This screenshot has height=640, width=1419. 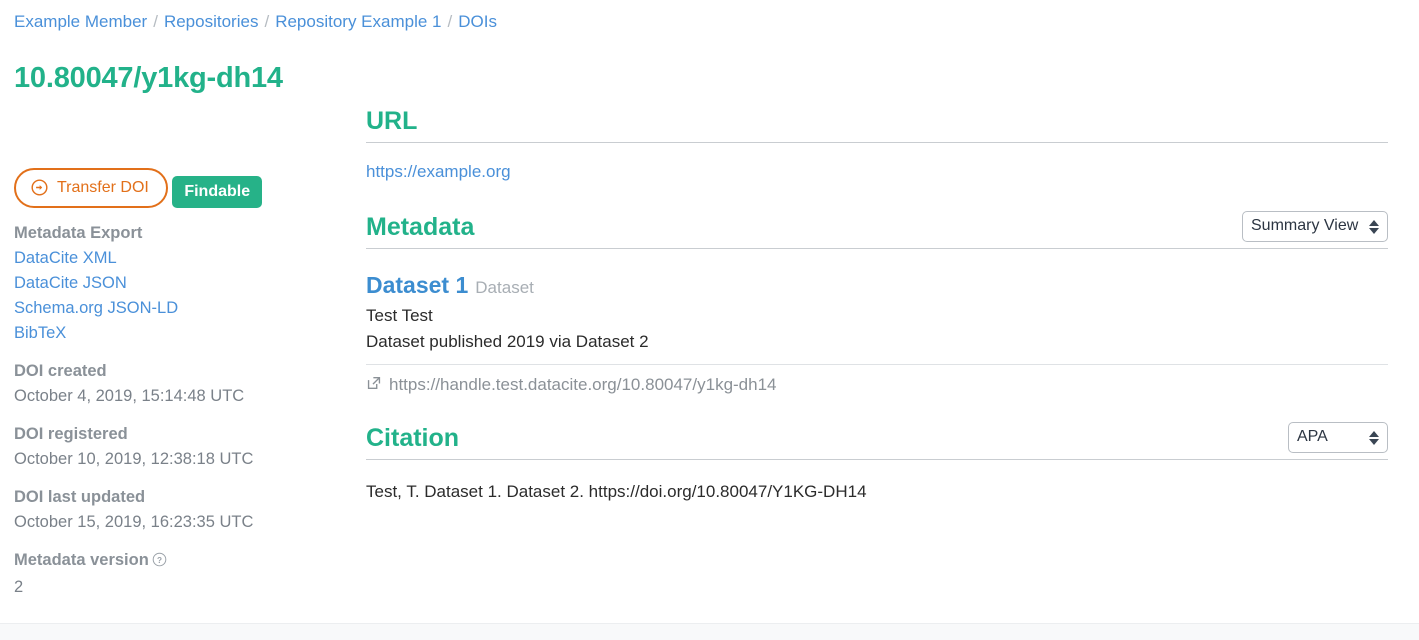 What do you see at coordinates (877, 144) in the screenshot?
I see `url-section: URL https://example.org` at bounding box center [877, 144].